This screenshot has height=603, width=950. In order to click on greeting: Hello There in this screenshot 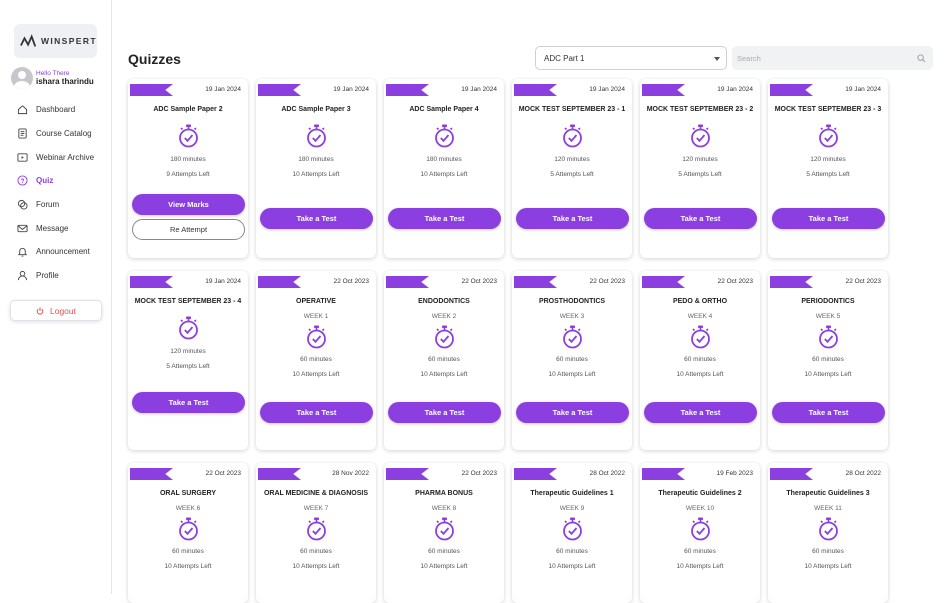, I will do `click(53, 73)`.